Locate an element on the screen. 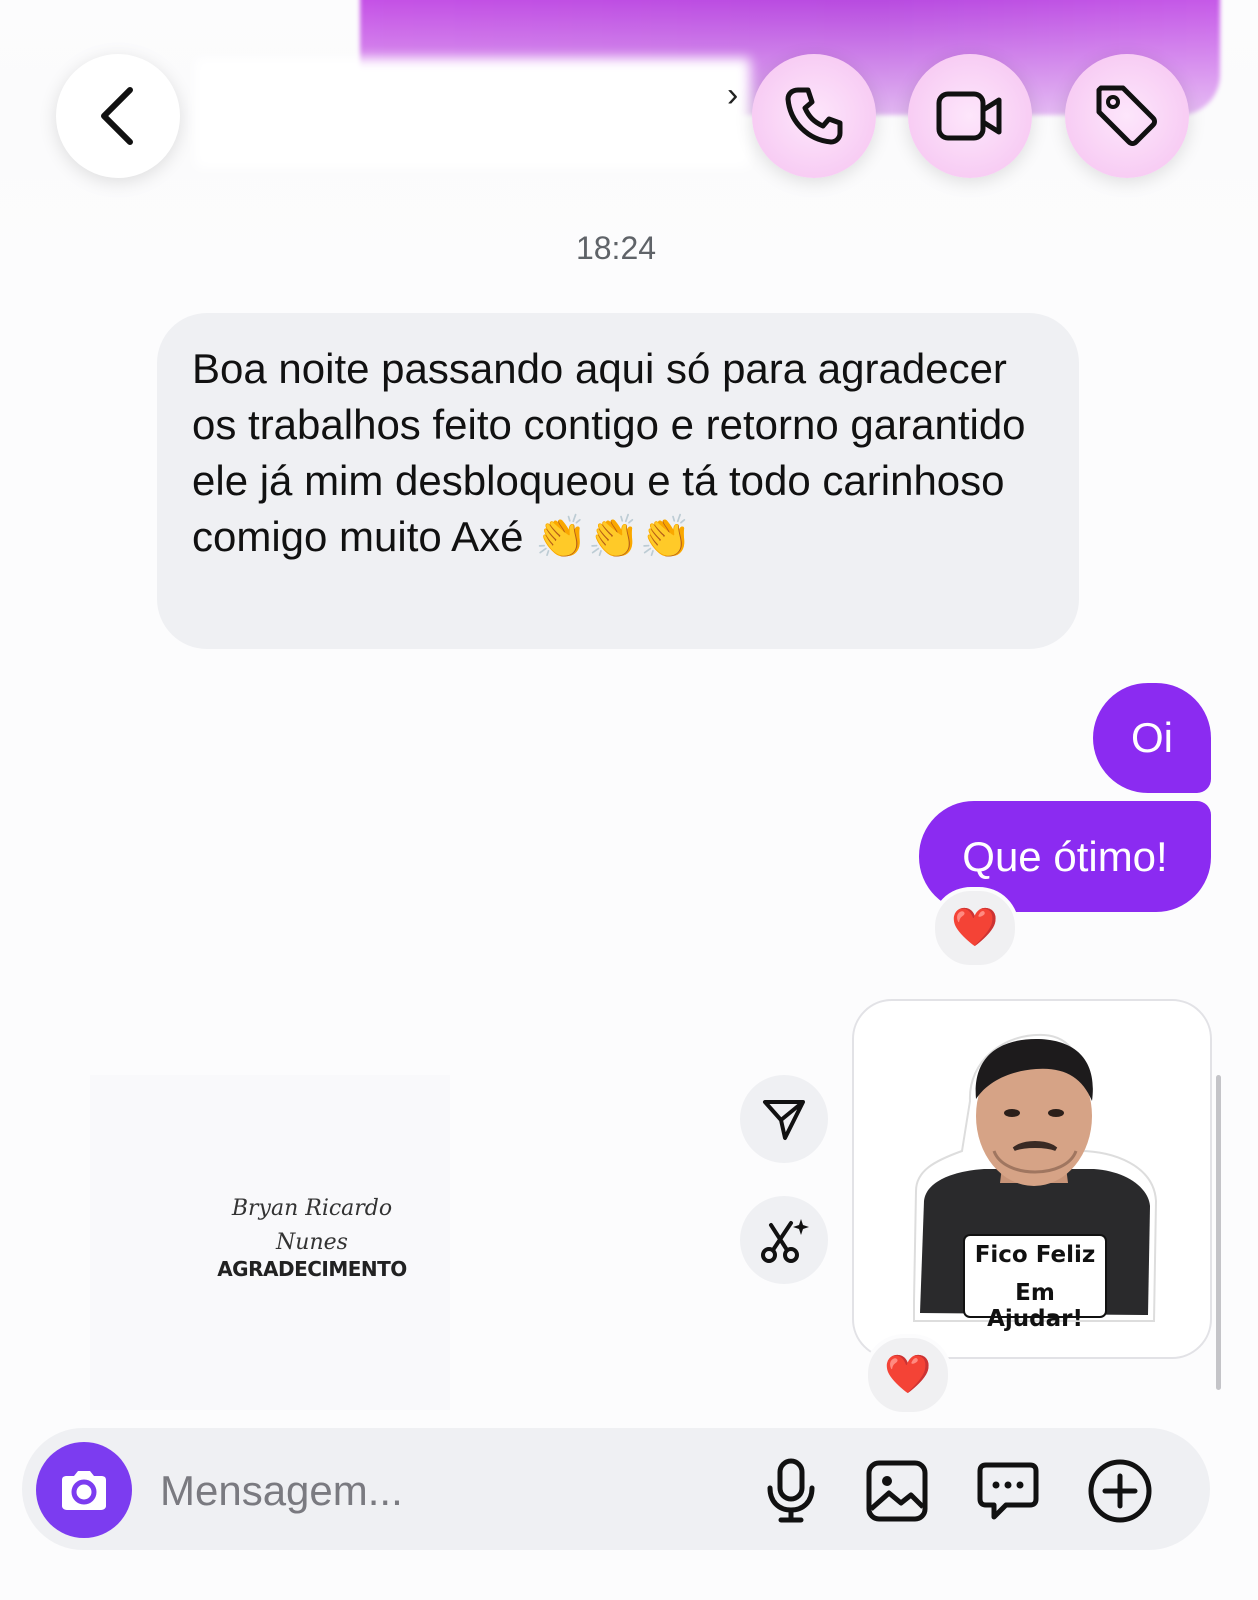 This screenshot has height=1600, width=1258. chevron-right-icon: › is located at coordinates (732, 95).